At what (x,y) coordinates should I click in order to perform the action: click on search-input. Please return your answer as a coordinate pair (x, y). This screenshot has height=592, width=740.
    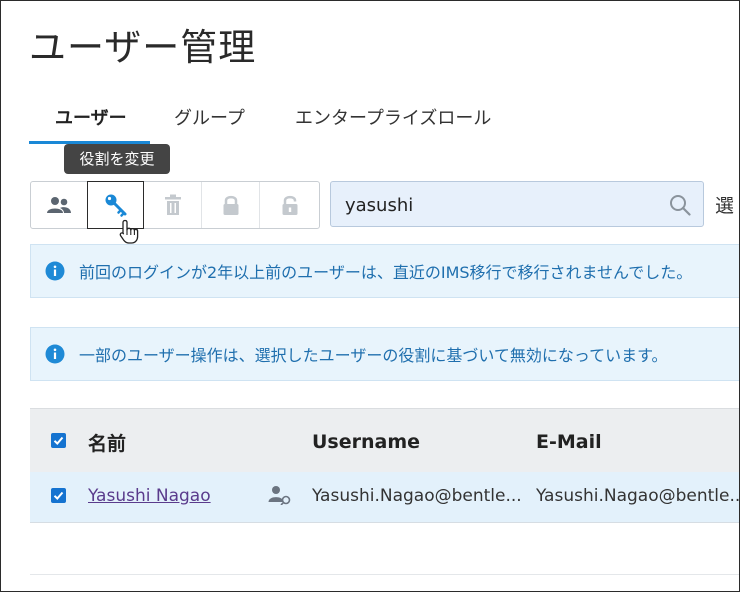
    Looking at the image, I should click on (505, 205).